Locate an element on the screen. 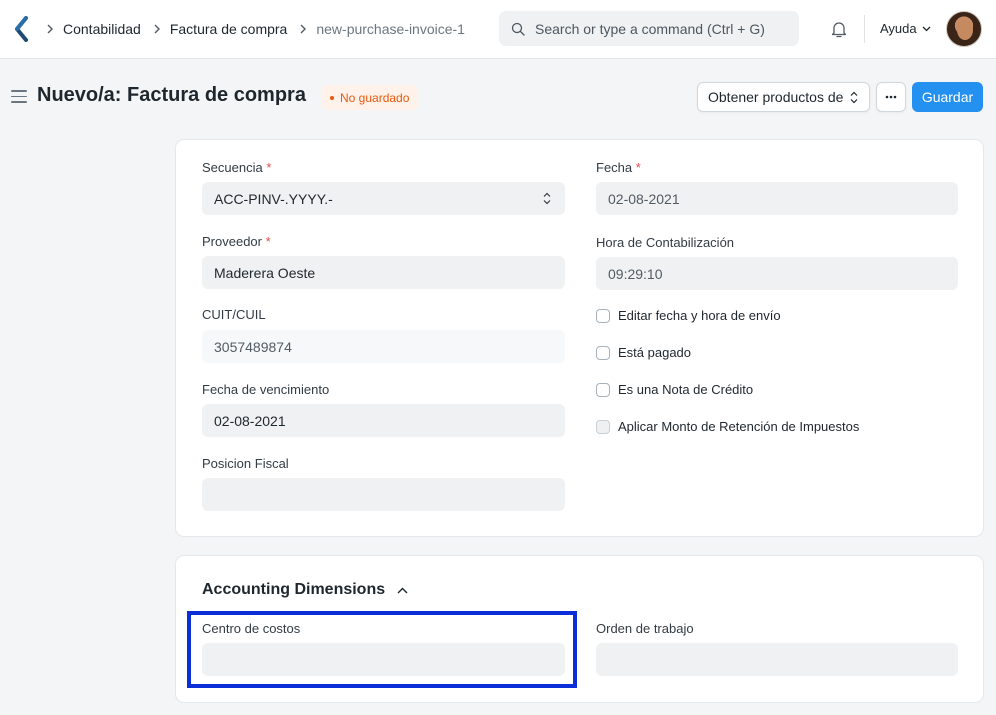  edit-posting-checkbox: Editar fecha y hora de envío is located at coordinates (688, 315).